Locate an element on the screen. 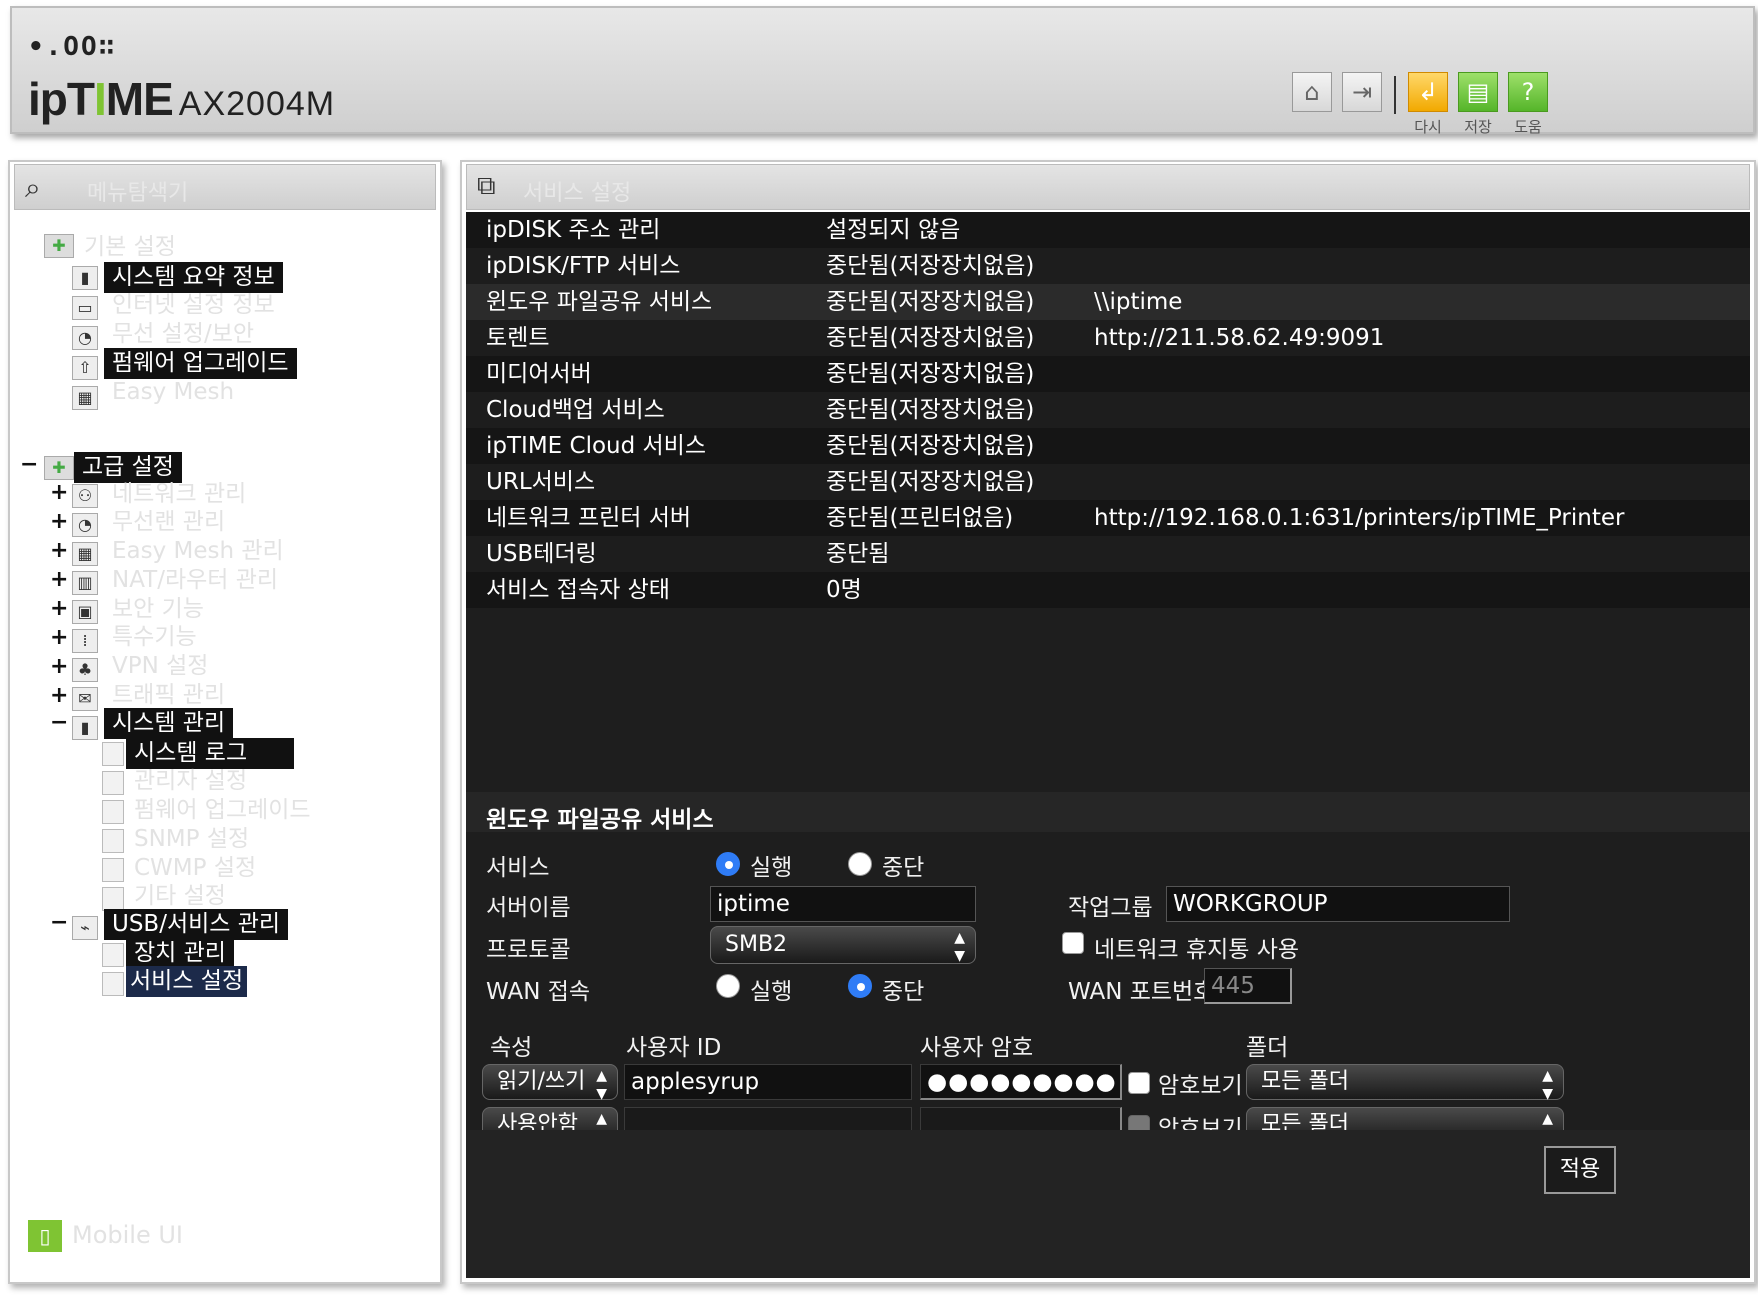  wan-run-label: 실행 is located at coordinates (771, 992).